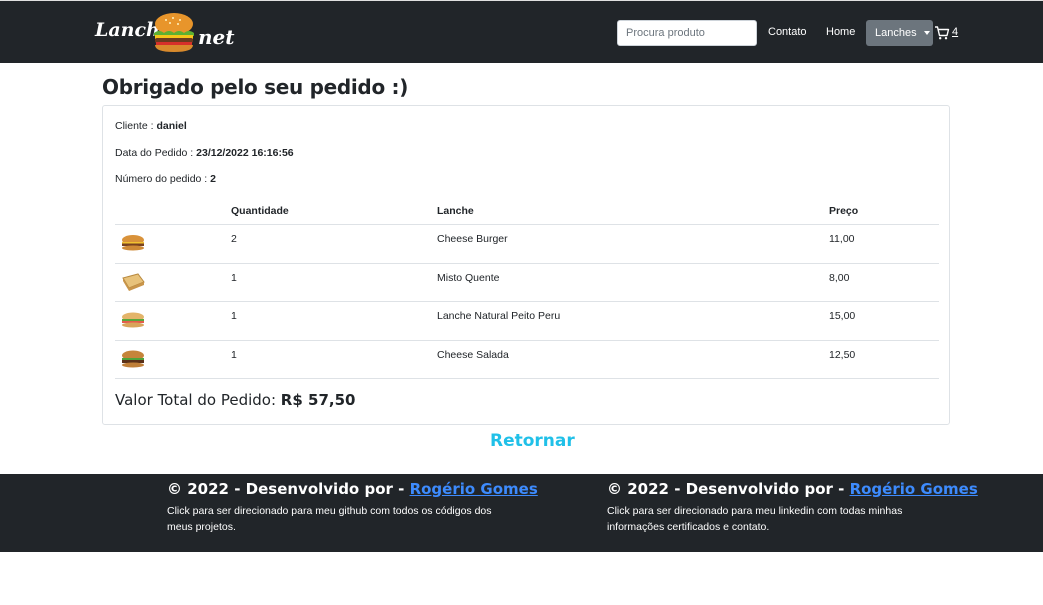 This screenshot has width=1043, height=605. I want to click on cliente-info: Cliente : daniel, so click(151, 126).